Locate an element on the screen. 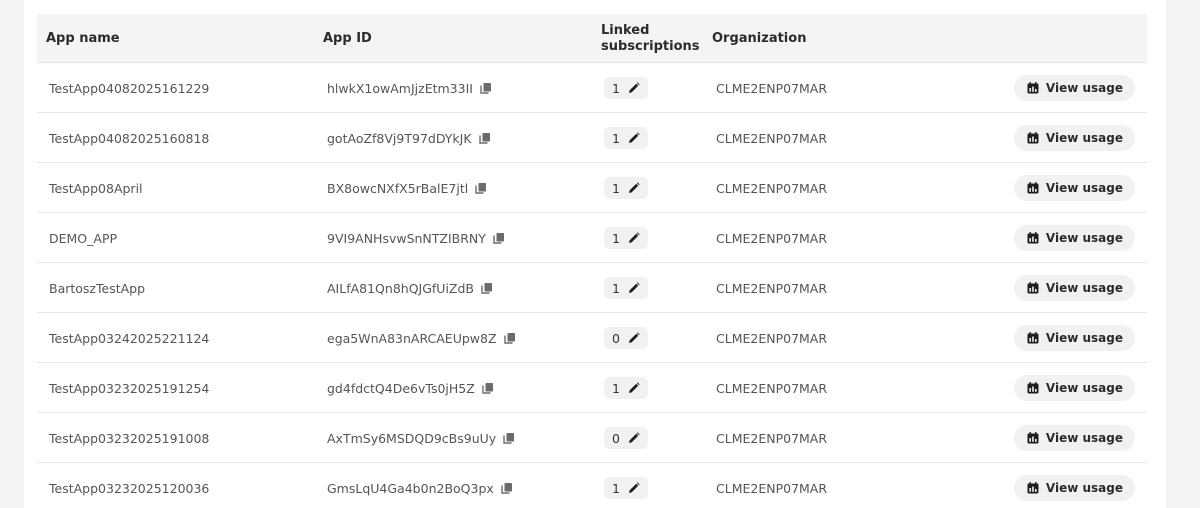 Image resolution: width=1200 pixels, height=508 pixels. app-name-cell: TestApp03232025120036 is located at coordinates (129, 485).